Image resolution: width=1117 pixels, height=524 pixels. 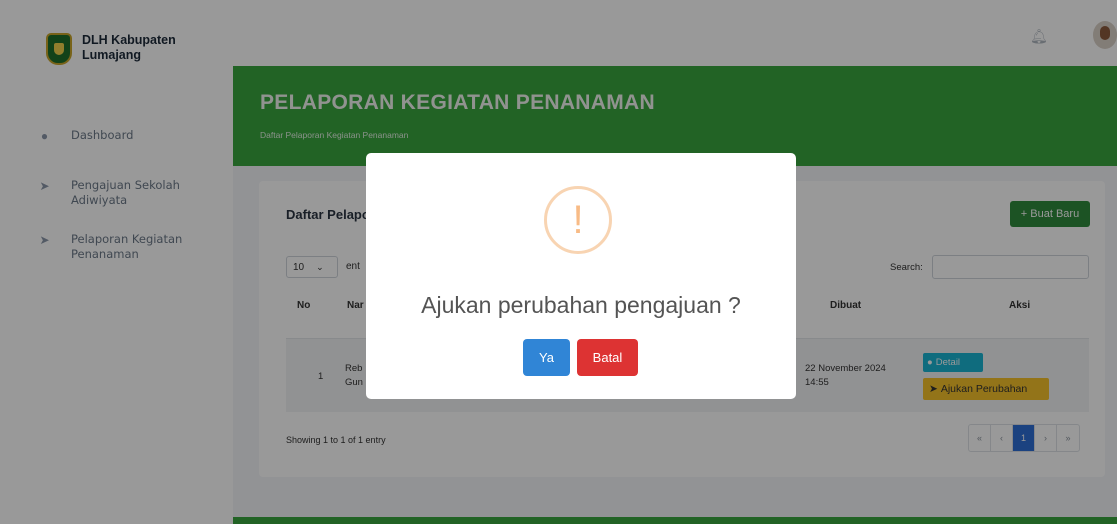 I want to click on warning-icon: !, so click(x=578, y=220).